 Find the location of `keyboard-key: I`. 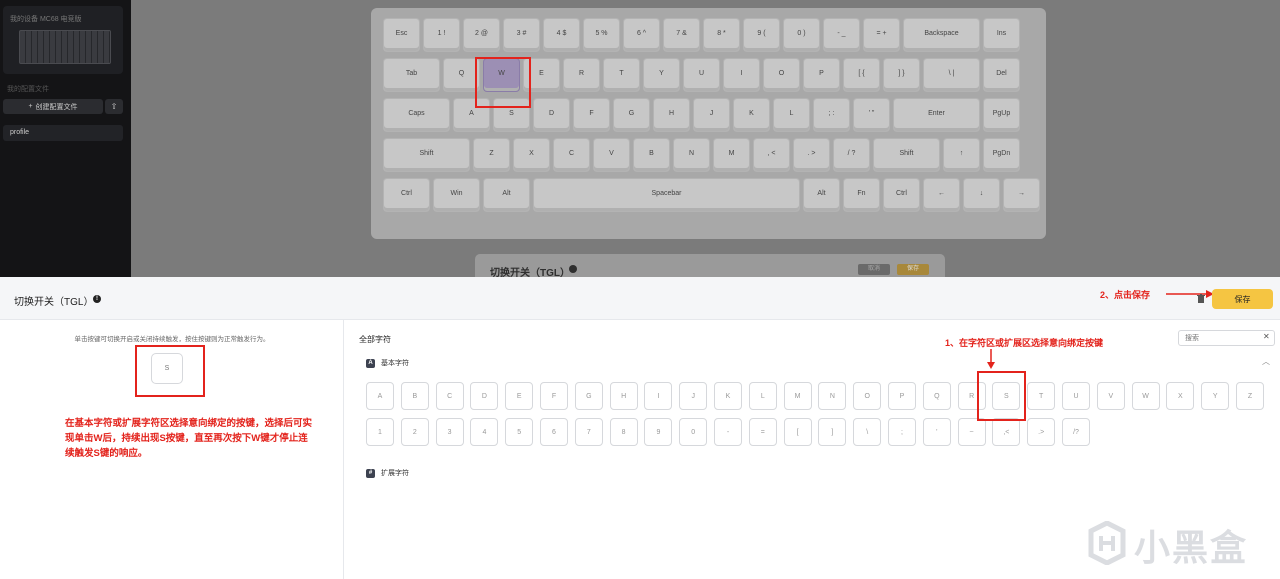

keyboard-key: I is located at coordinates (741, 75).